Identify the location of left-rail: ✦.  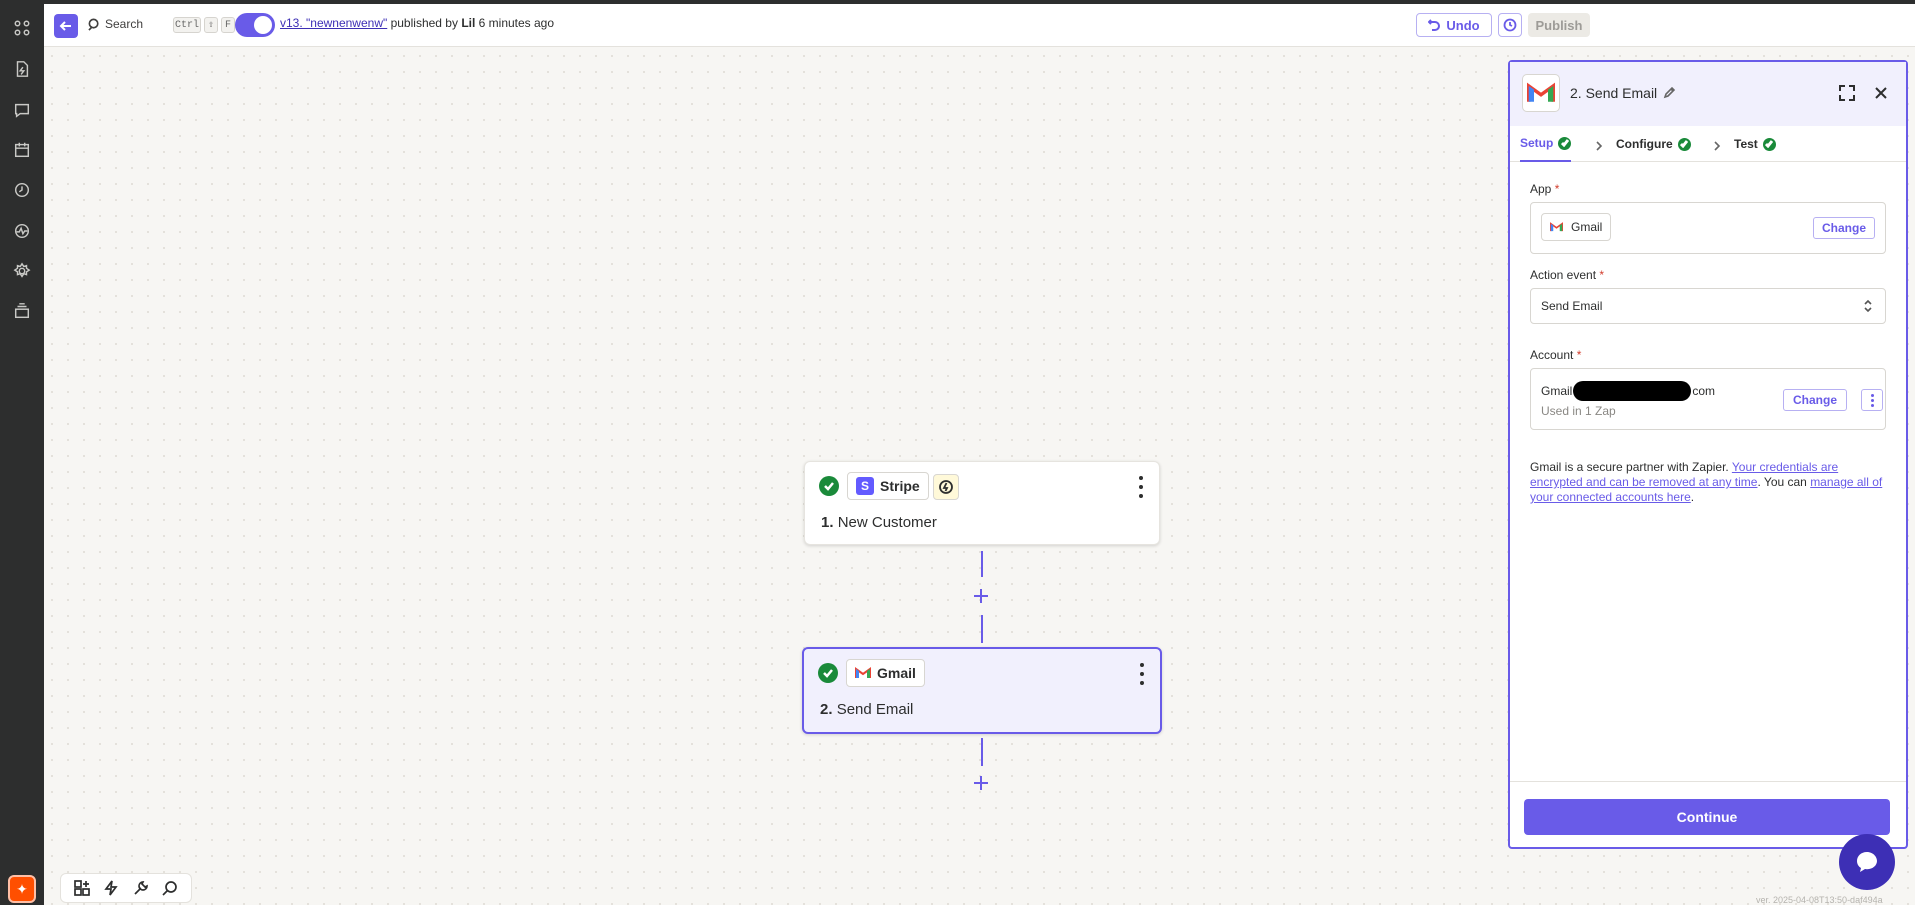
(22, 454).